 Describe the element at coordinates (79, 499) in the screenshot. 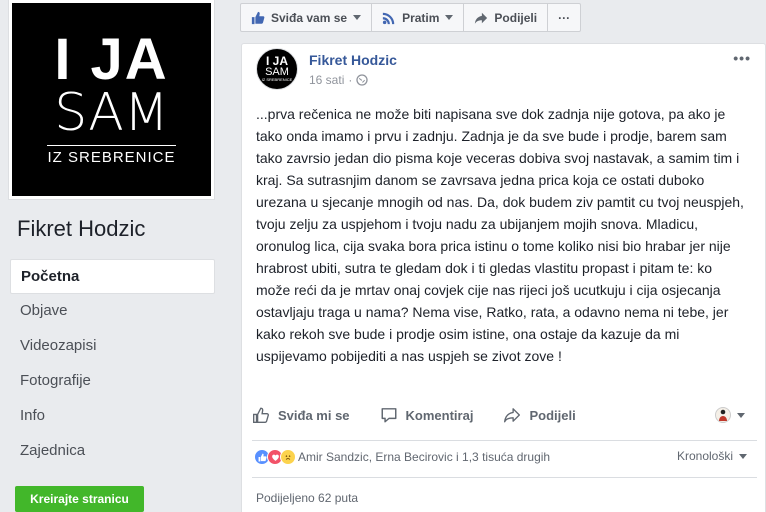

I see `create-page-button: Kreirajte stranicu` at that location.